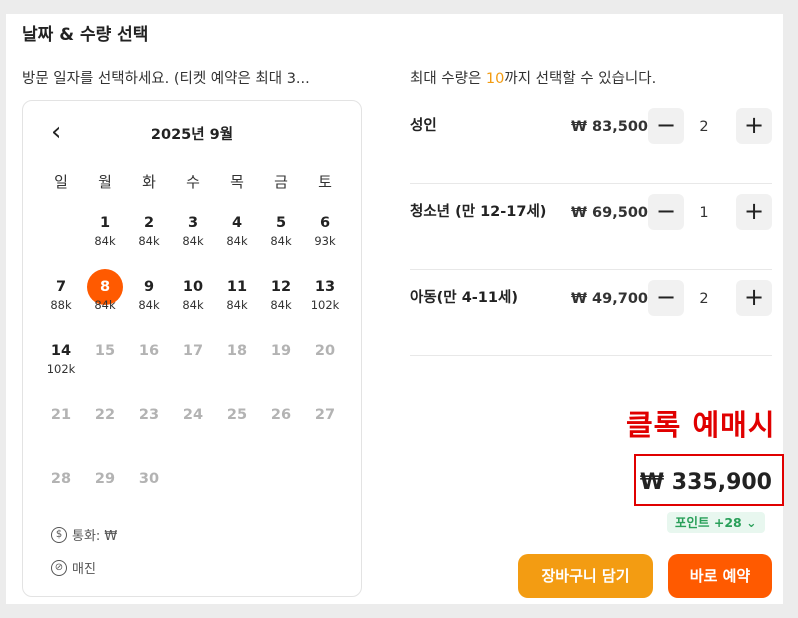 This screenshot has width=798, height=618. What do you see at coordinates (149, 182) in the screenshot?
I see `weekday-label: 화` at bounding box center [149, 182].